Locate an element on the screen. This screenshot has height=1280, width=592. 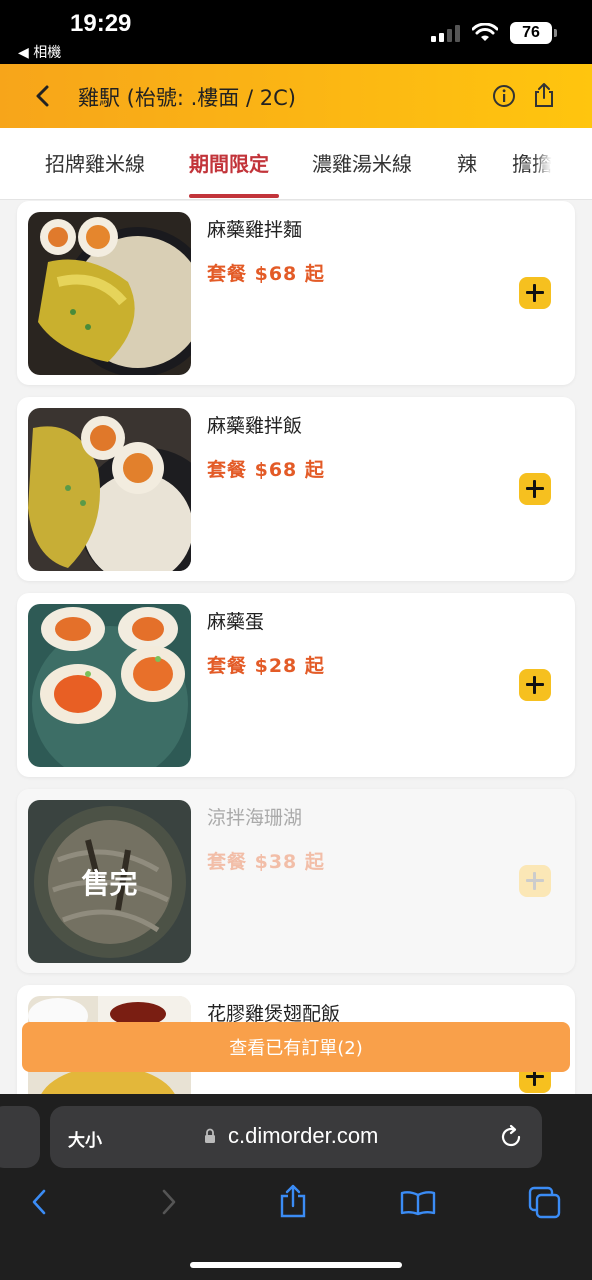
view-orders-button: 查看已有訂單(2) is located at coordinates (296, 1047).